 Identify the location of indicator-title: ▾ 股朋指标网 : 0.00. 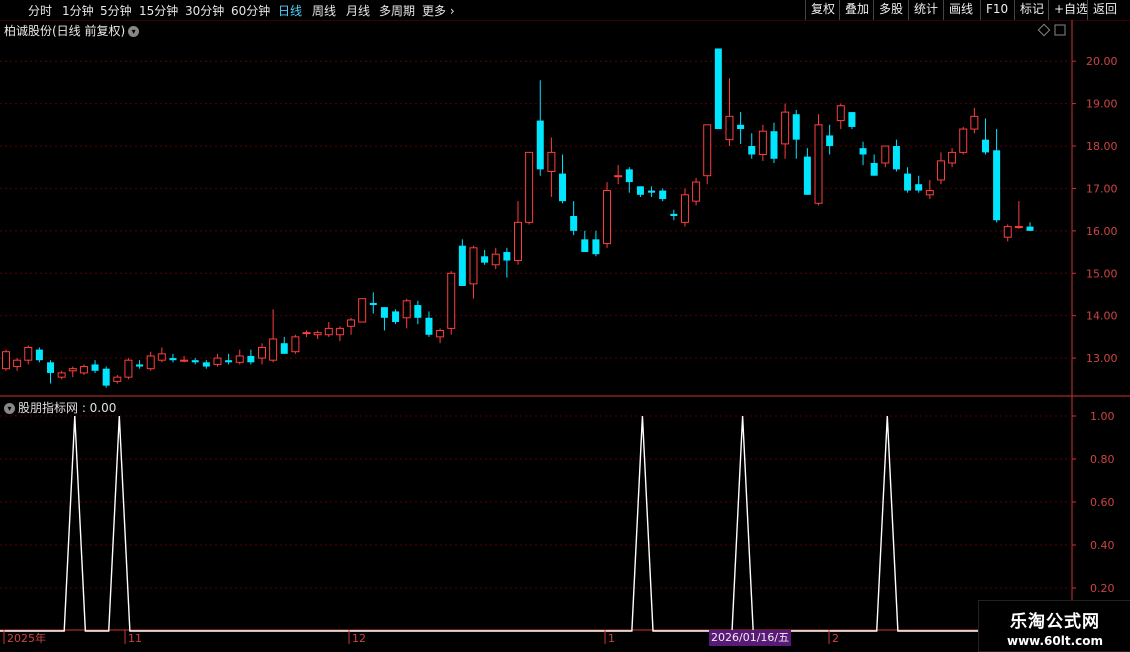
(60, 407).